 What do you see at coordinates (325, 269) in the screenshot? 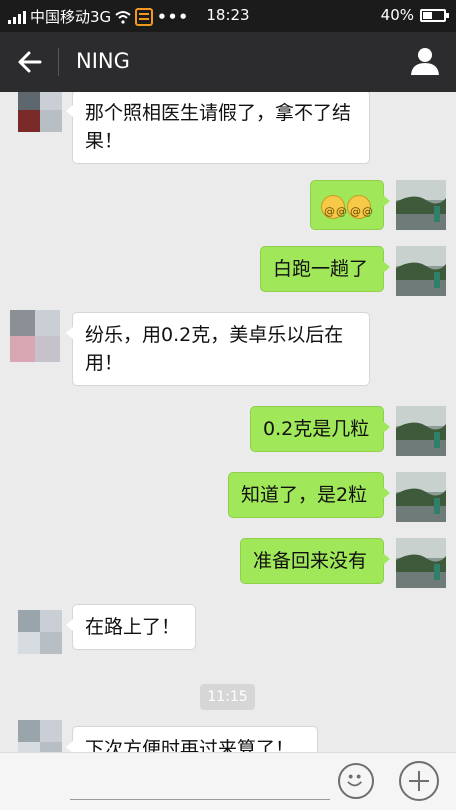
I see `message-bubble-outgoing: 白跑一趟了` at bounding box center [325, 269].